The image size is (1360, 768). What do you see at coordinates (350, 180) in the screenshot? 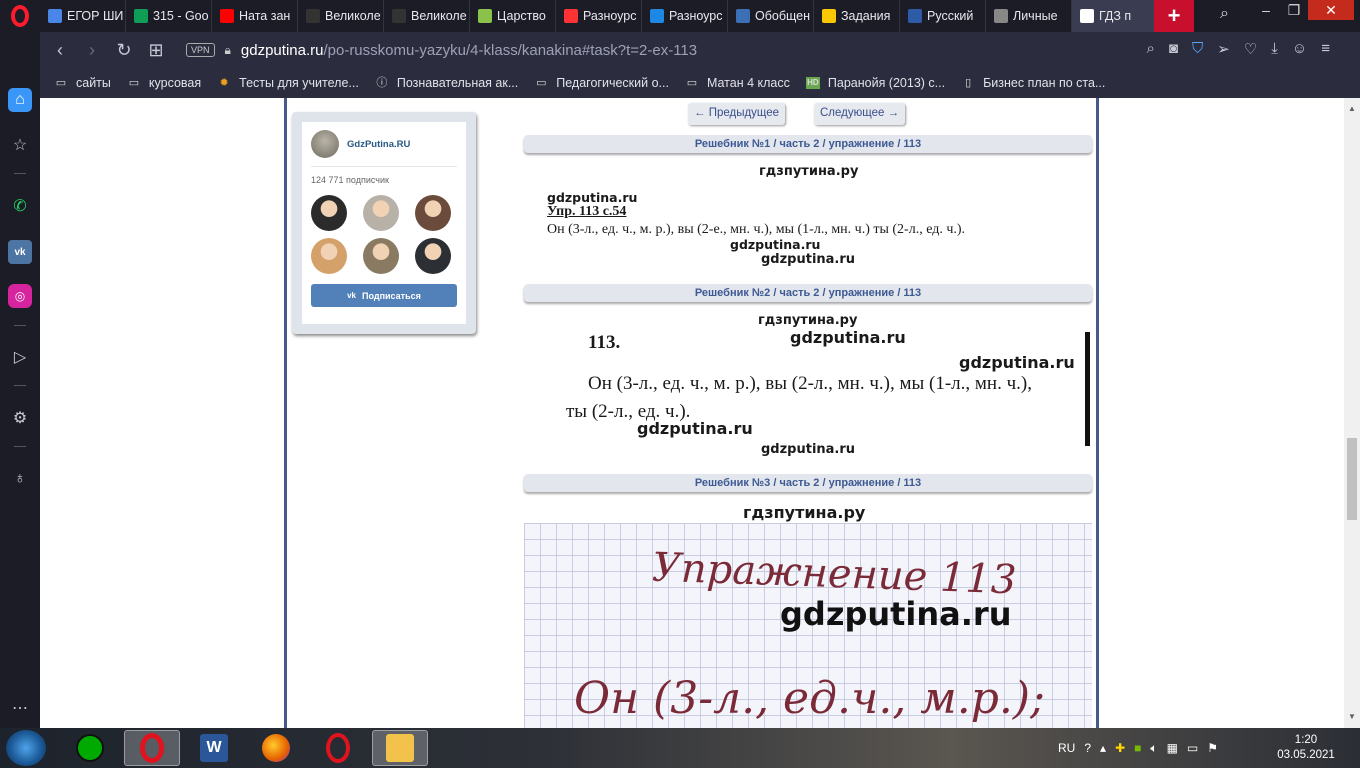
I see `subscriber-count: 124 771 подписчик` at bounding box center [350, 180].